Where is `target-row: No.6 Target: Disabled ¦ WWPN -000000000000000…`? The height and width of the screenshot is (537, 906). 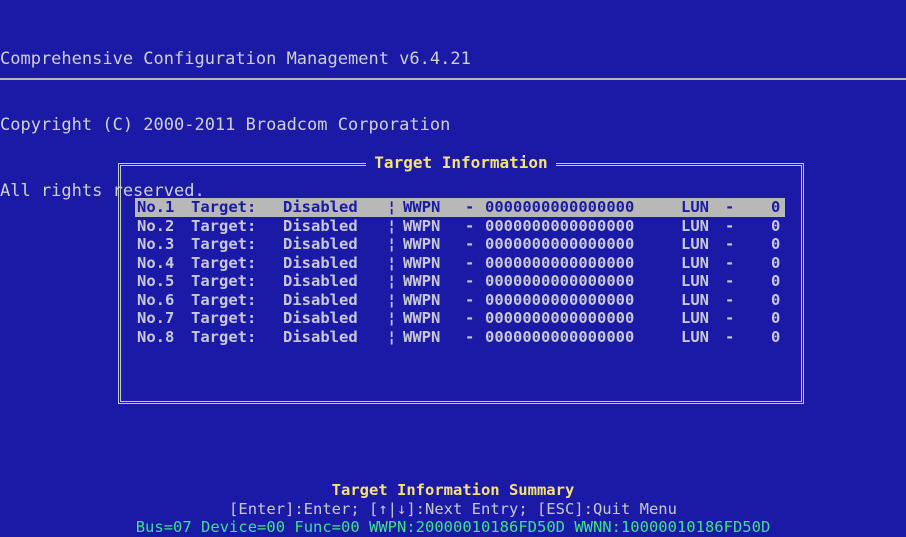
target-row: No.6 Target: Disabled ¦ WWPN -000000000000000… is located at coordinates (460, 300).